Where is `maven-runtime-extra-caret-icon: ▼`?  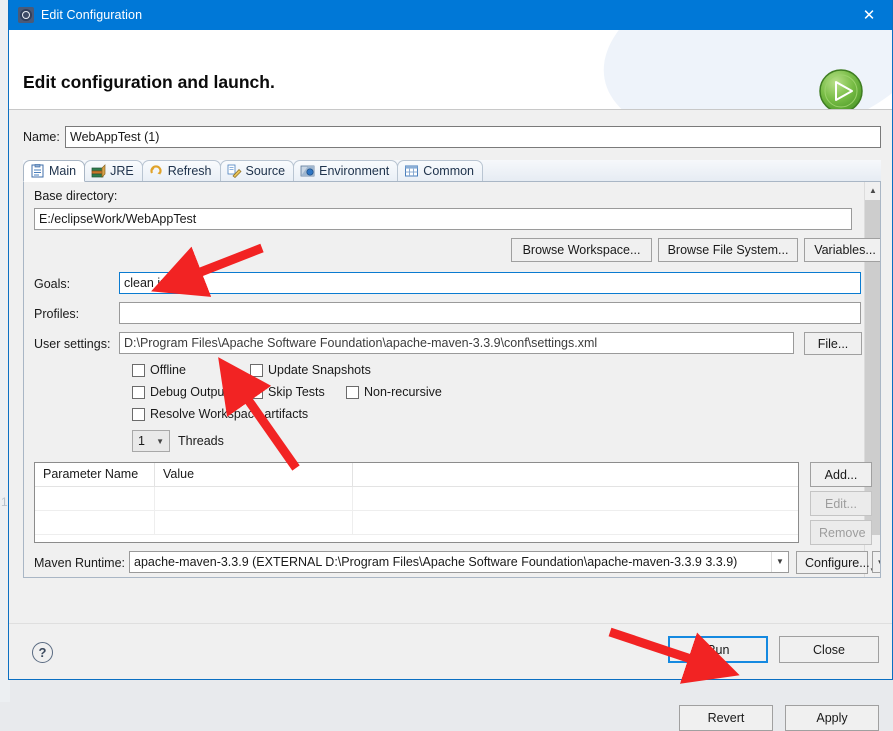 maven-runtime-extra-caret-icon: ▼ is located at coordinates (876, 562).